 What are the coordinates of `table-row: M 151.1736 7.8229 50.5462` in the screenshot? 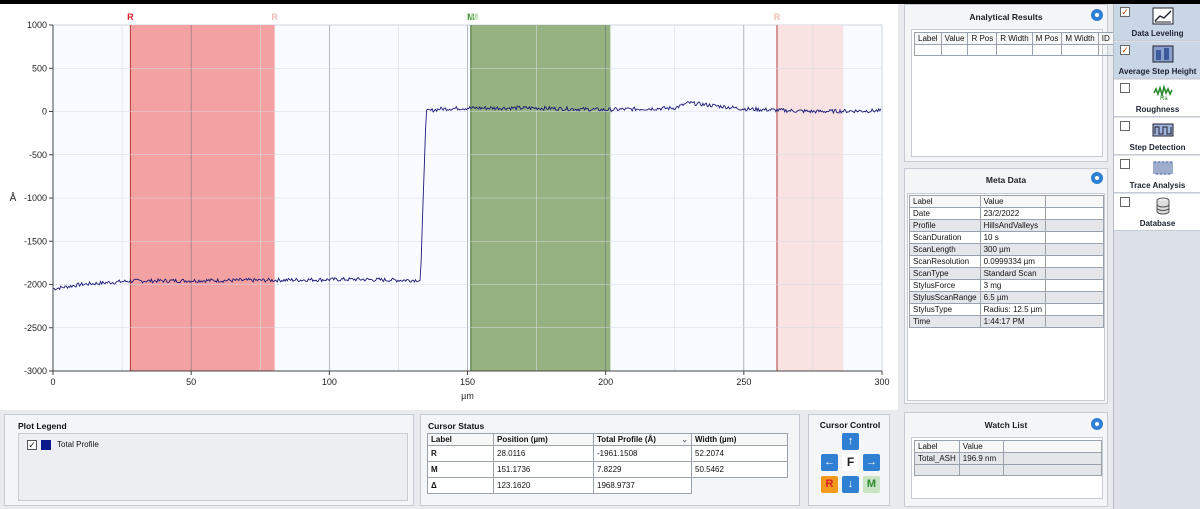 It's located at (607, 469).